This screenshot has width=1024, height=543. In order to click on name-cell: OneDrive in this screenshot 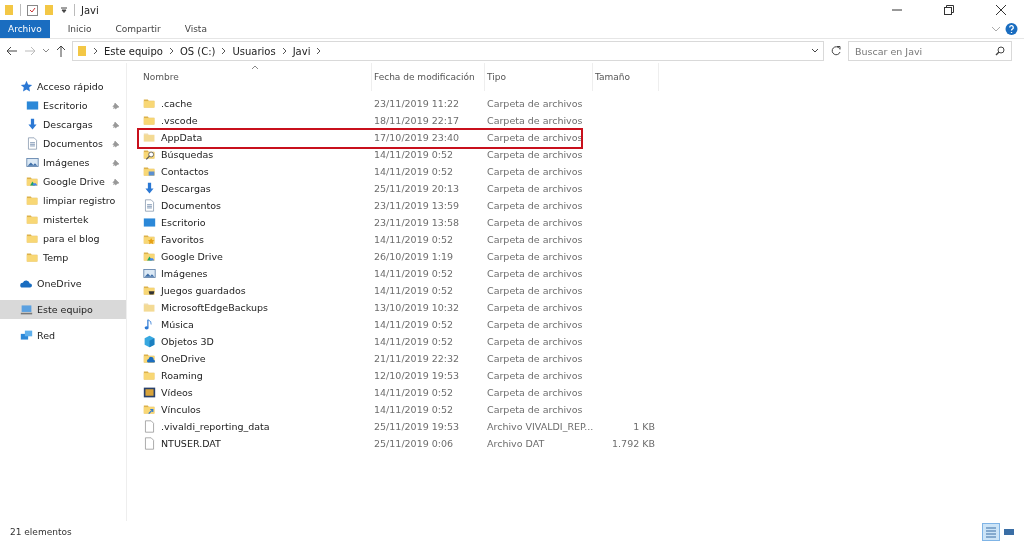, I will do `click(256, 358)`.